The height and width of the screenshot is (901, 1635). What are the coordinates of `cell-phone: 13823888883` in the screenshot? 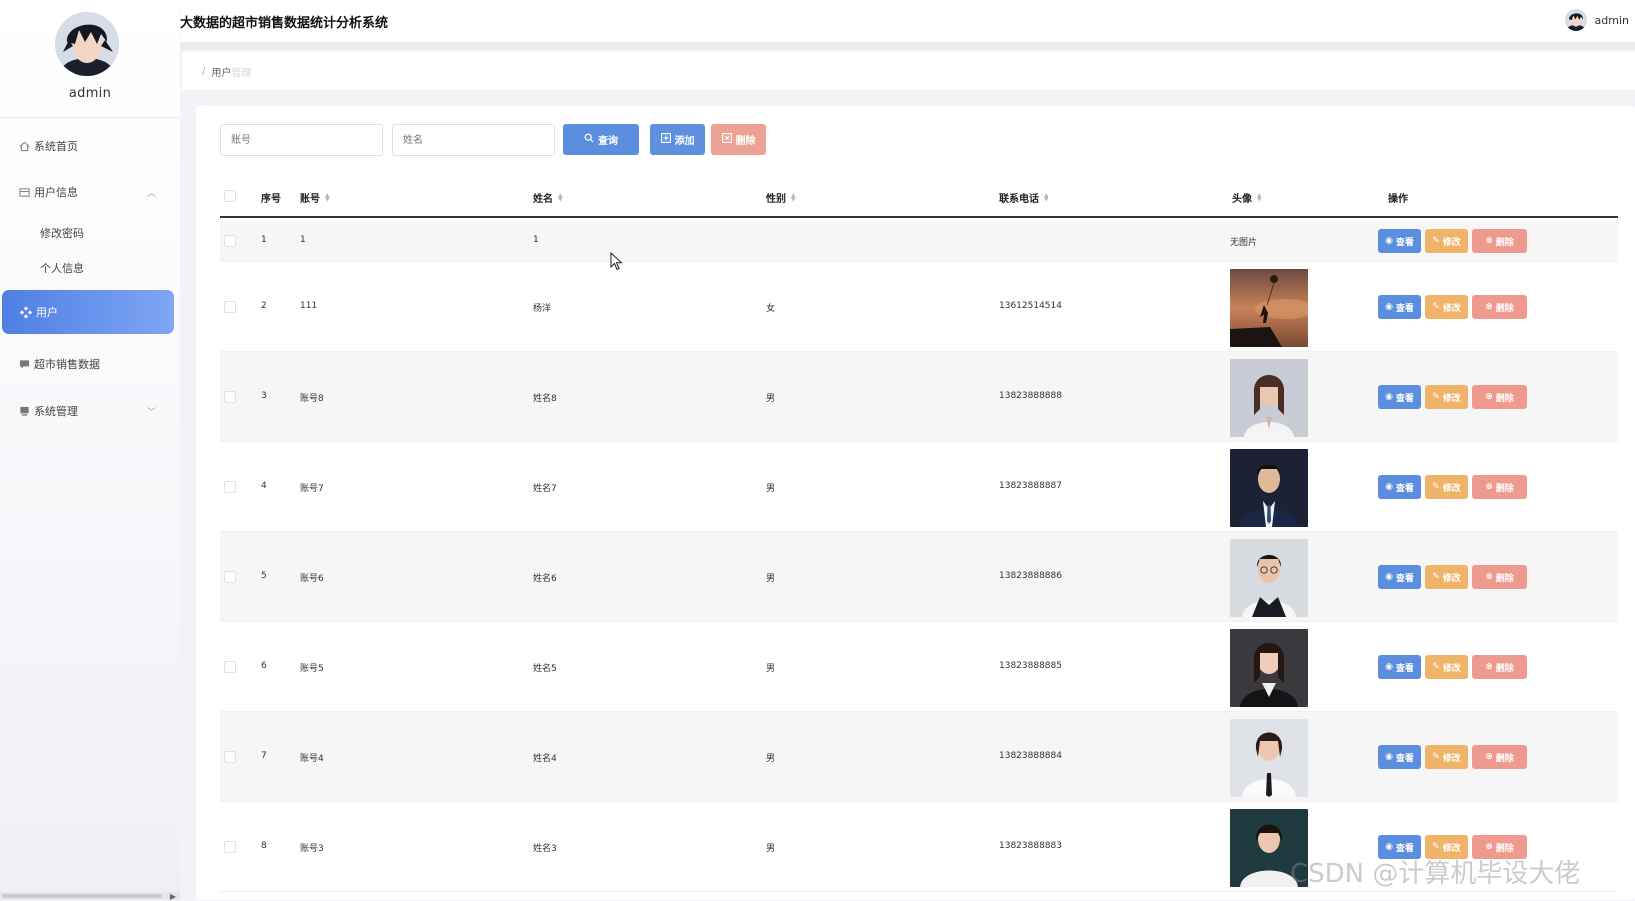 It's located at (1030, 846).